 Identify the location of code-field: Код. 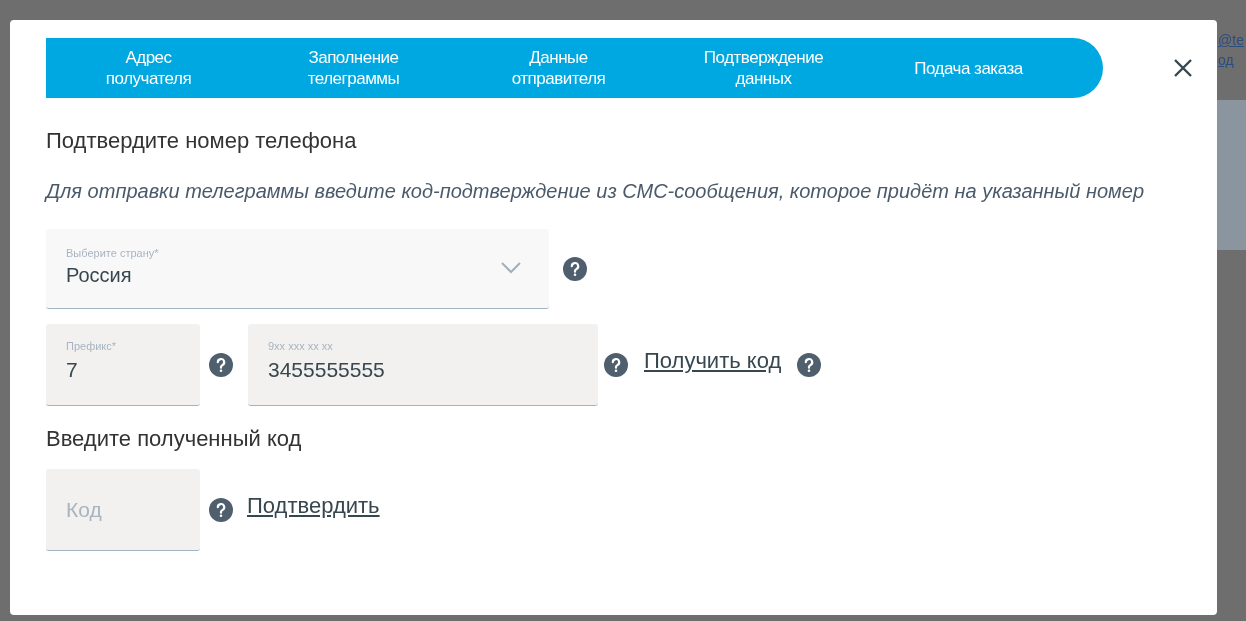
(123, 510).